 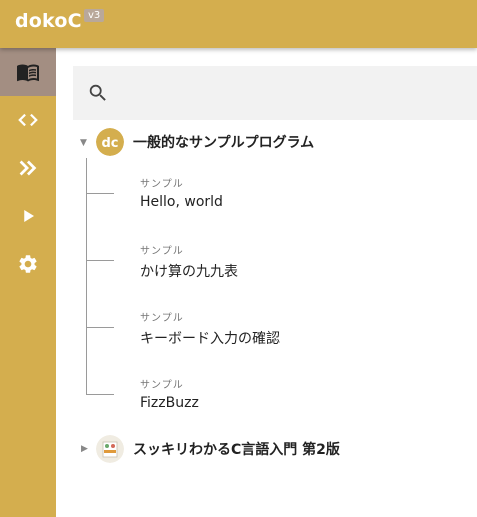 I want to click on svg-text: dc, so click(x=109, y=143).